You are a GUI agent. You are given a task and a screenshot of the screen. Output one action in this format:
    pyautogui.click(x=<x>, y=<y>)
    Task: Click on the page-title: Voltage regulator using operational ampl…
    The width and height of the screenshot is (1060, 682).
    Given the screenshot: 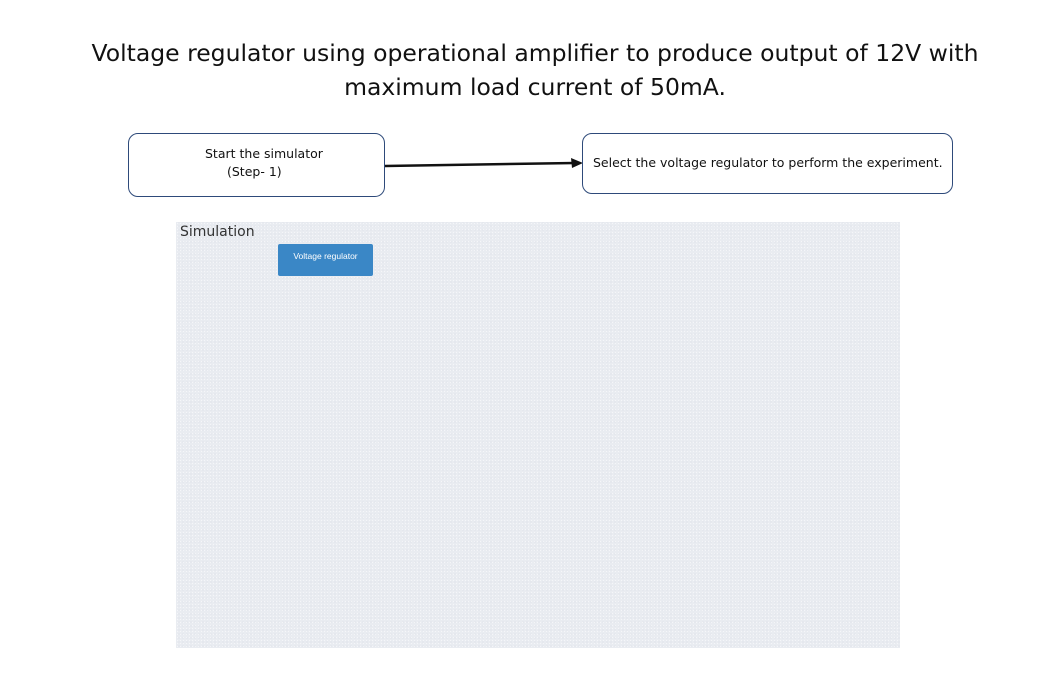 What is the action you would take?
    pyautogui.click(x=535, y=70)
    